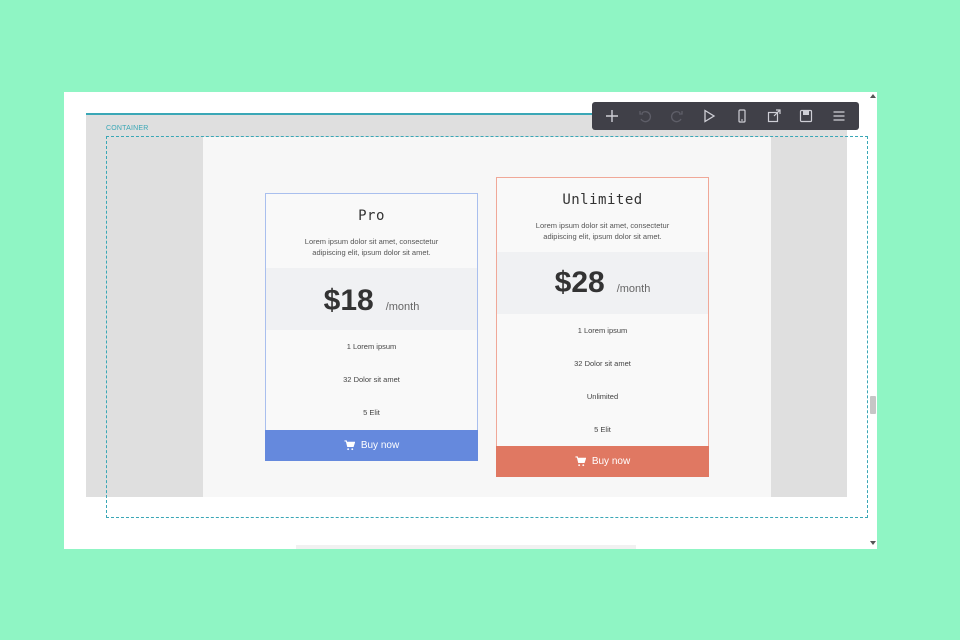 The width and height of the screenshot is (960, 640). I want to click on undo-icon, so click(644, 117).